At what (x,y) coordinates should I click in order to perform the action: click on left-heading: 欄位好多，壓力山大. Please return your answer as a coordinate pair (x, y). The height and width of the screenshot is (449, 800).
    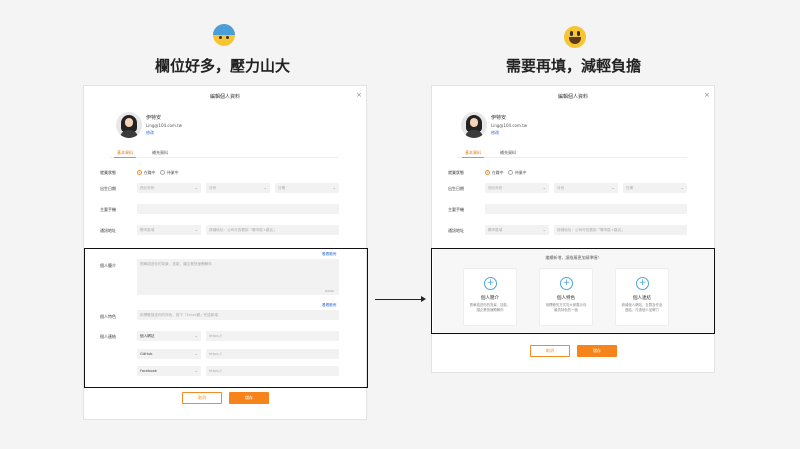
    Looking at the image, I should click on (223, 66).